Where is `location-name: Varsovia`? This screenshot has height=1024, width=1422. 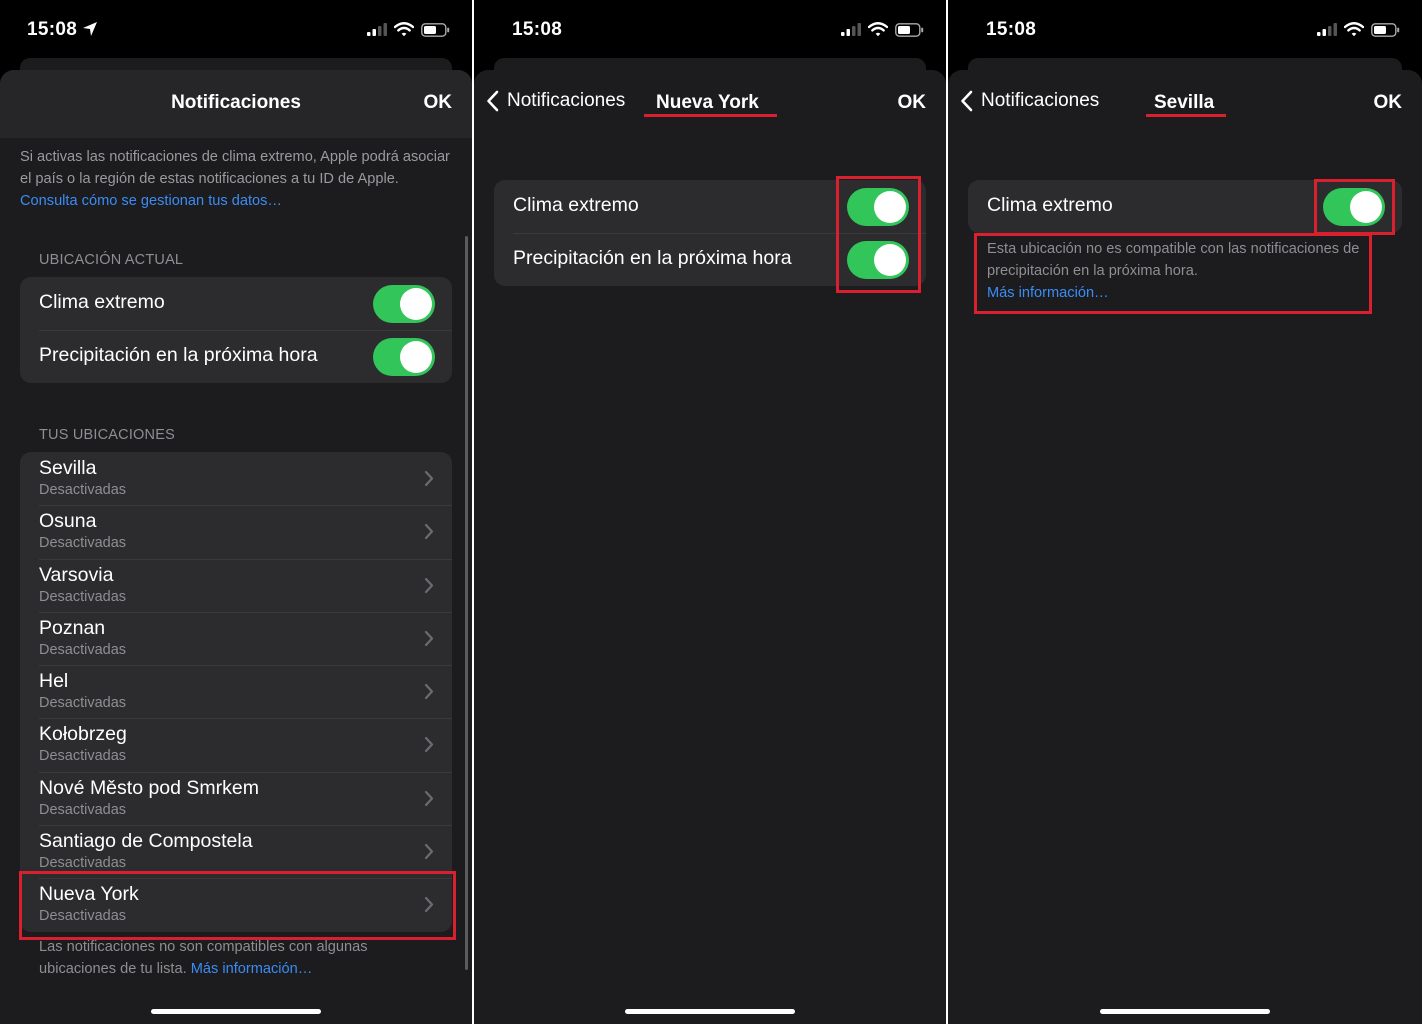 location-name: Varsovia is located at coordinates (76, 574).